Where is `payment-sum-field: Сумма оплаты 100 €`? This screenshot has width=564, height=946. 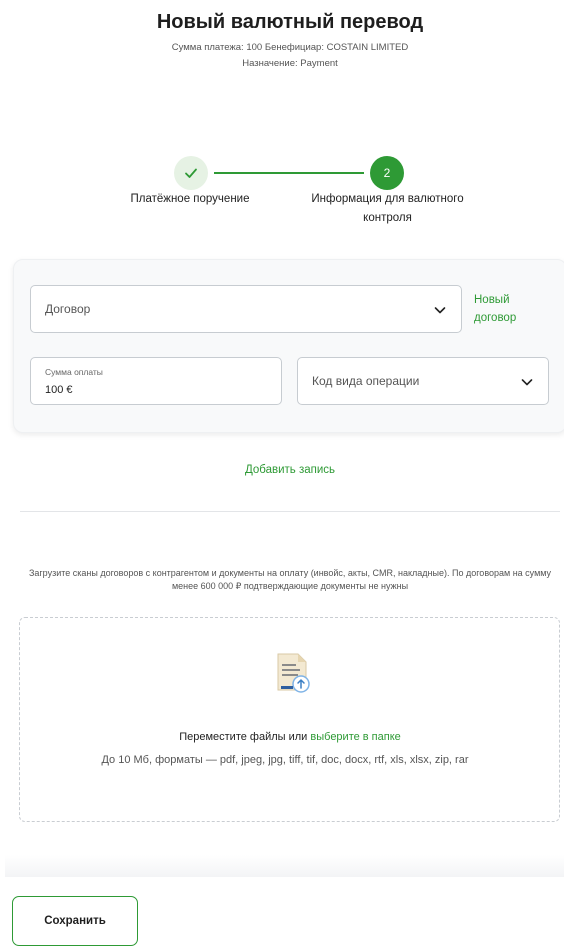 payment-sum-field: Сумма оплаты 100 € is located at coordinates (156, 381).